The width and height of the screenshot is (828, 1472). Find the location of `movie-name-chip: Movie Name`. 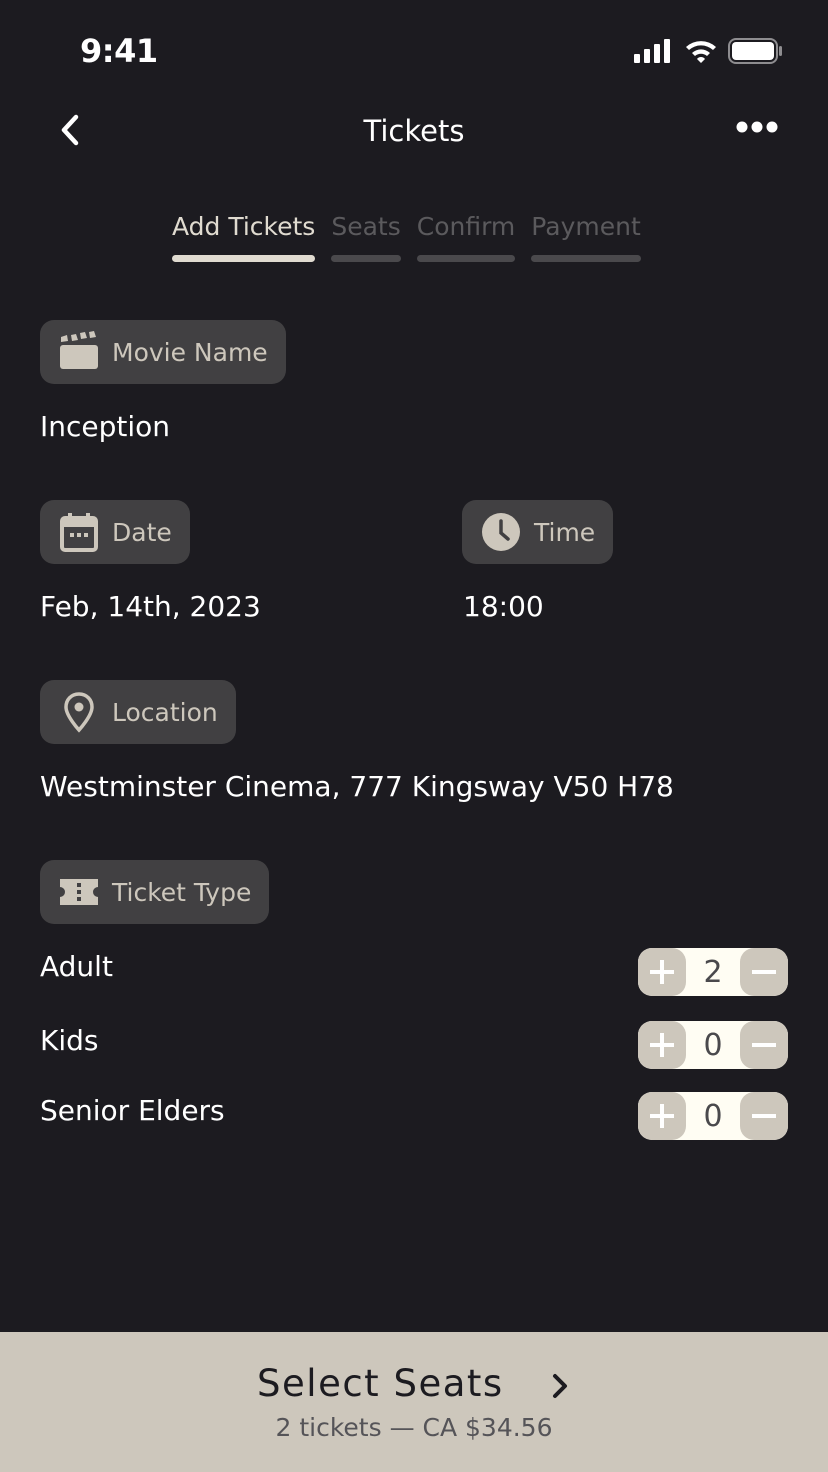

movie-name-chip: Movie Name is located at coordinates (163, 352).